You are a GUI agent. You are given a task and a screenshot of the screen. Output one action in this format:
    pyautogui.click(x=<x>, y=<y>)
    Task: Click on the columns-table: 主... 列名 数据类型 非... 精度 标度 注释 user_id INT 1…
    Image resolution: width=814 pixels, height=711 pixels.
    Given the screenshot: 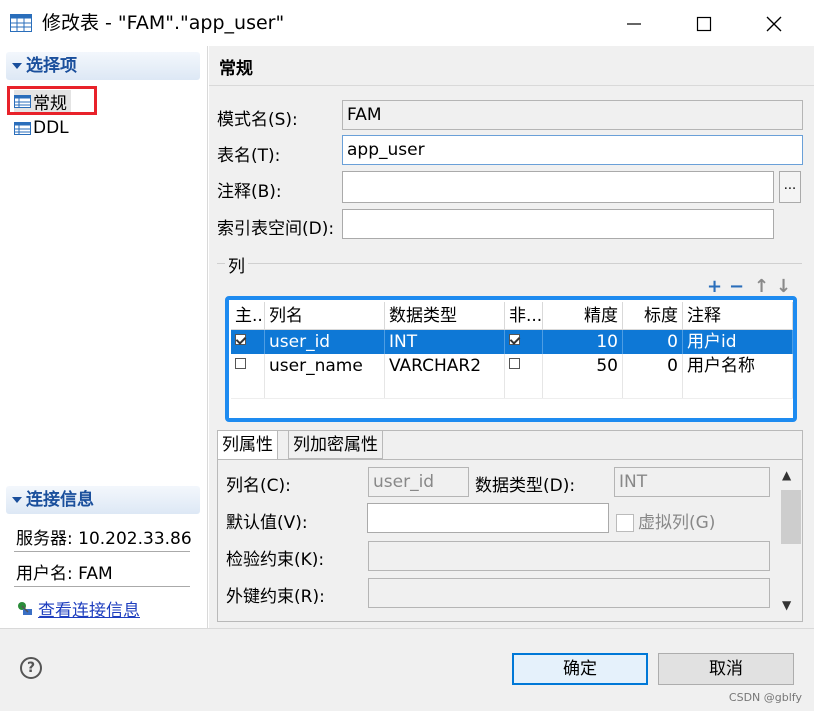 What is the action you would take?
    pyautogui.click(x=511, y=359)
    